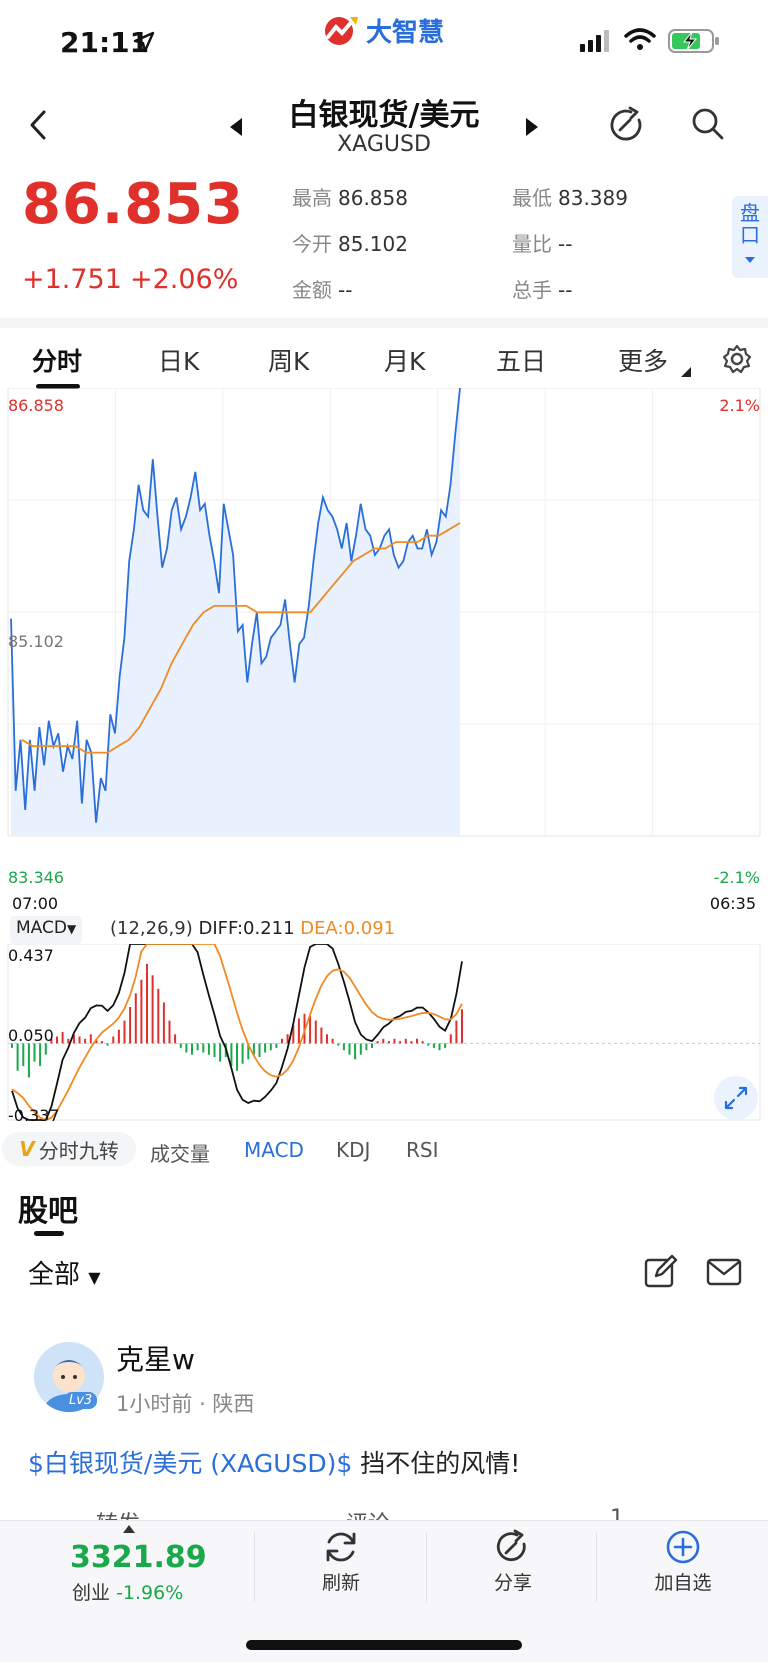 This screenshot has width=768, height=1662. I want to click on price-change-pct: +2.06%, so click(184, 279).